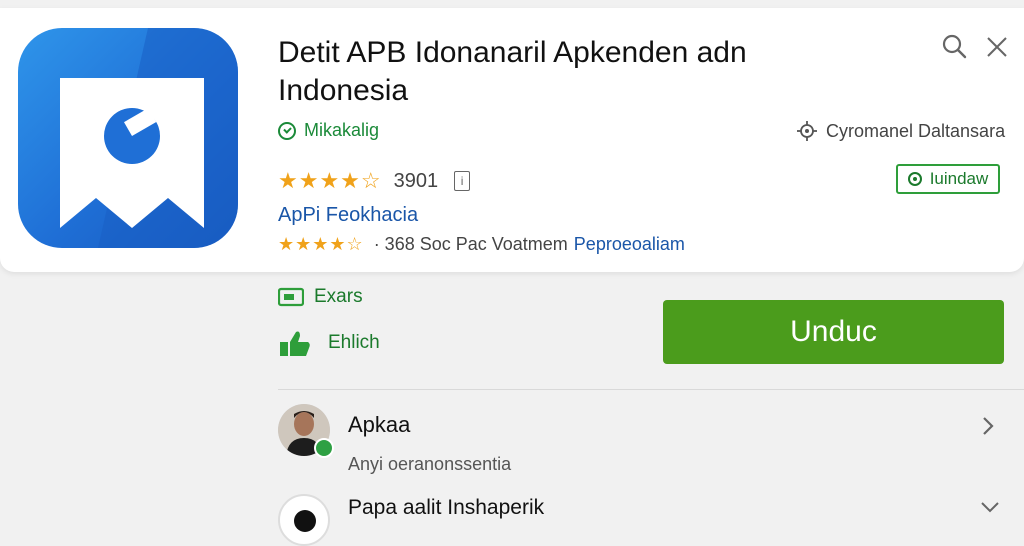  What do you see at coordinates (321, 244) in the screenshot?
I see `rating-detail-stars: ★★★★☆` at bounding box center [321, 244].